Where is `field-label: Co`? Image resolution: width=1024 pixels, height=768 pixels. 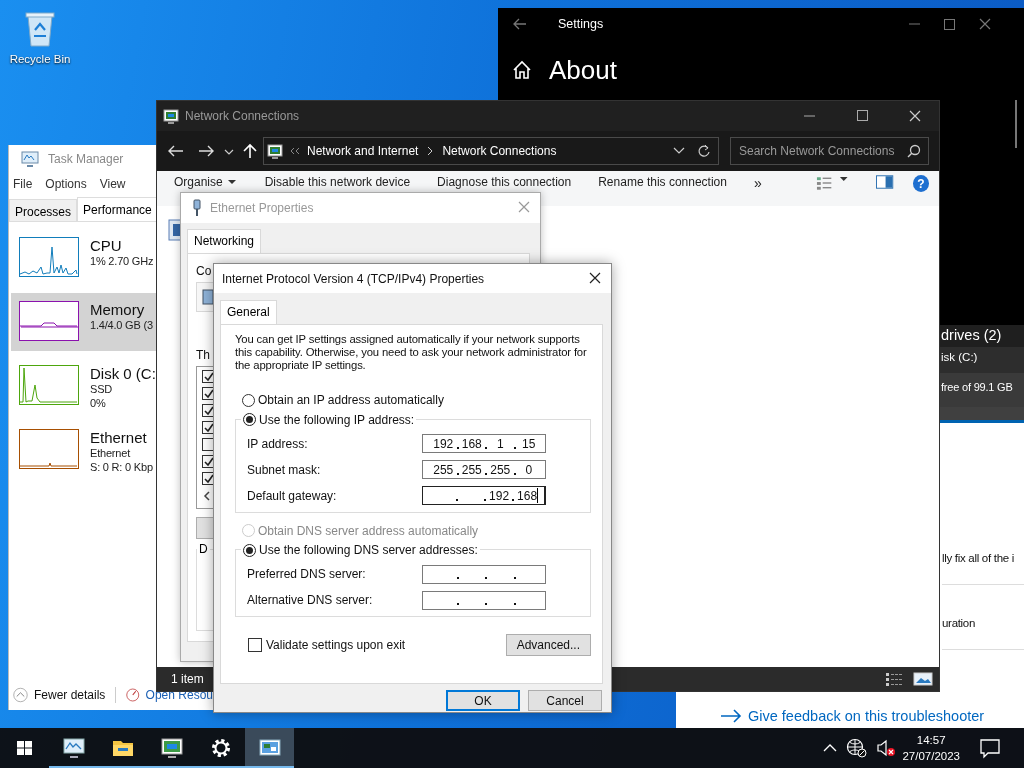 field-label: Co is located at coordinates (204, 271).